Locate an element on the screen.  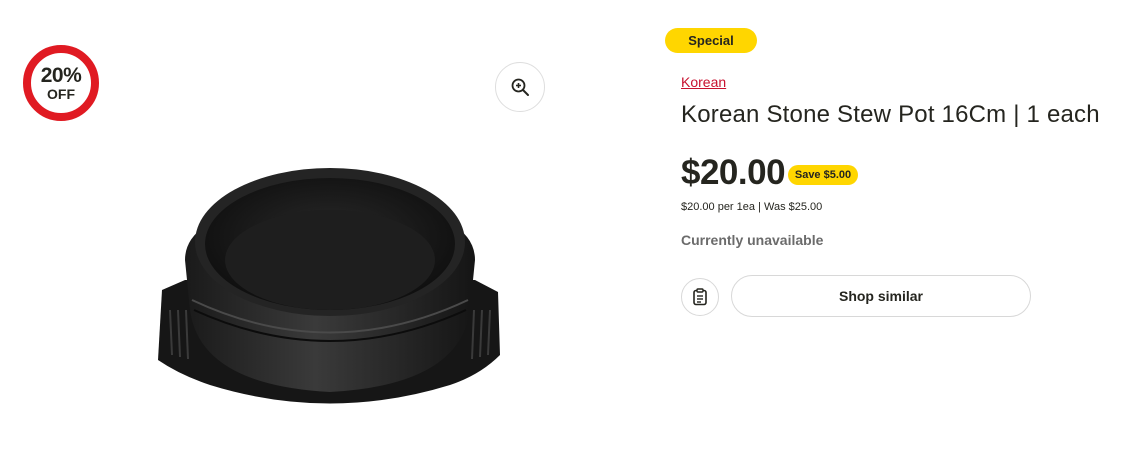
product-title: Korean Stone Stew Pot 16Cm | 1 each is located at coordinates (890, 114).